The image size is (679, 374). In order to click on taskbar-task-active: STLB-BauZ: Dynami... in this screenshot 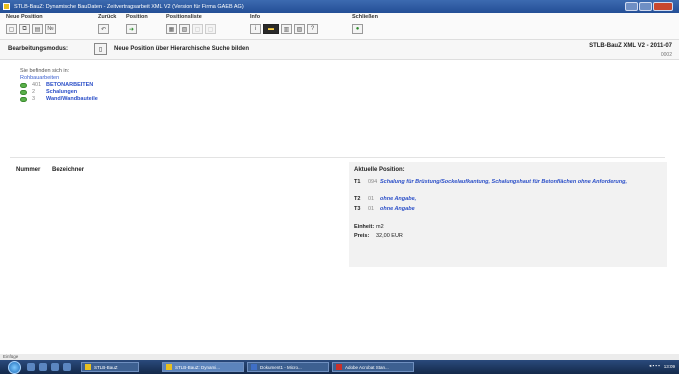, I will do `click(203, 367)`.